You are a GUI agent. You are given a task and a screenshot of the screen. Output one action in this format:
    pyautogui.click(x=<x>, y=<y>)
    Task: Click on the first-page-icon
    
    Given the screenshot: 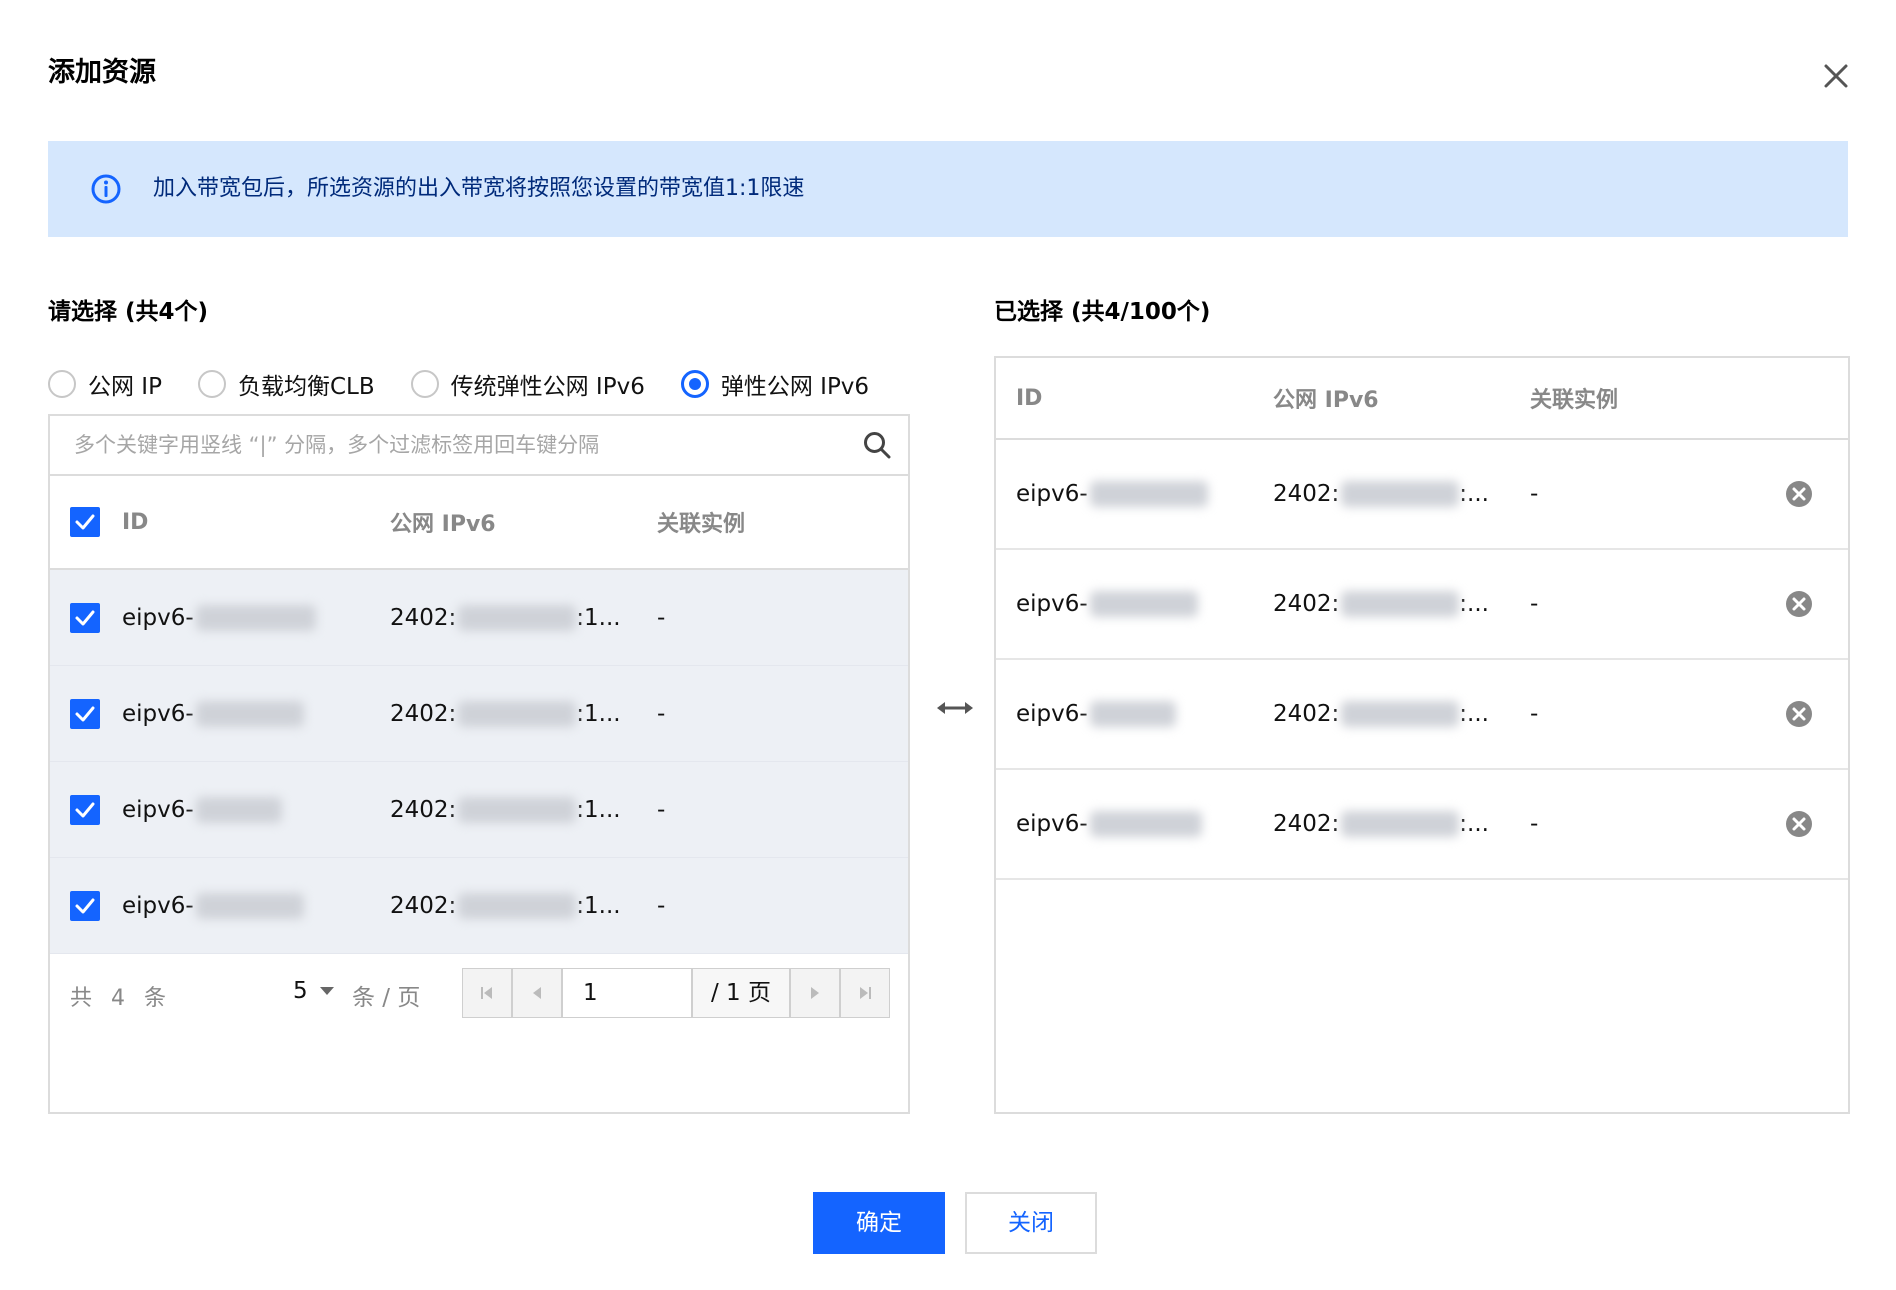 What is the action you would take?
    pyautogui.click(x=486, y=993)
    